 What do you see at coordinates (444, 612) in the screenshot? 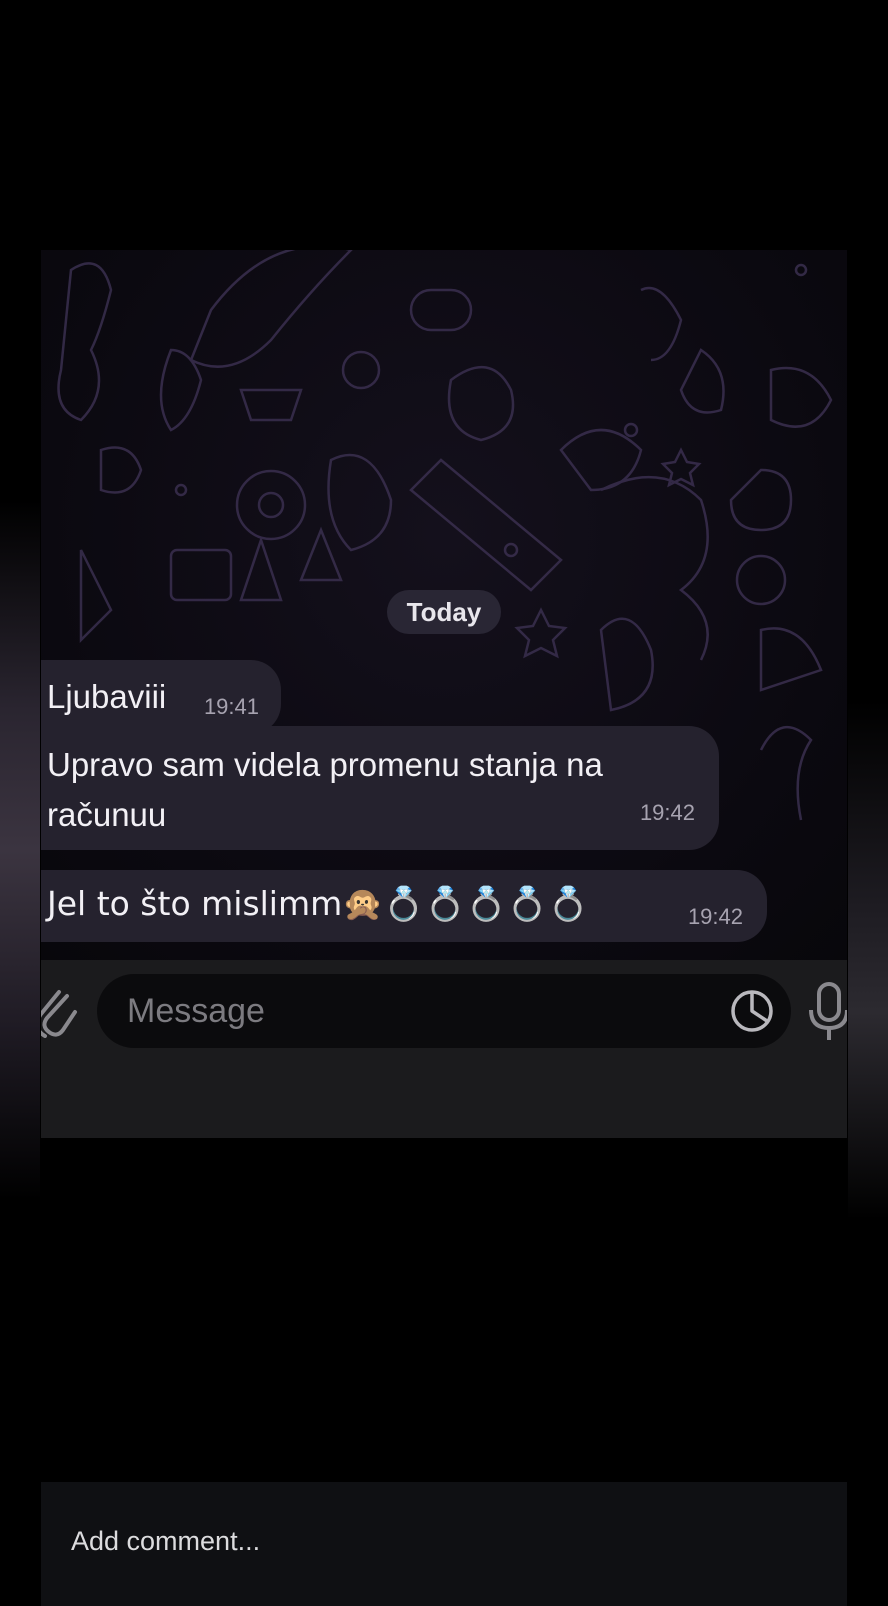
I see `date-separator: Today` at bounding box center [444, 612].